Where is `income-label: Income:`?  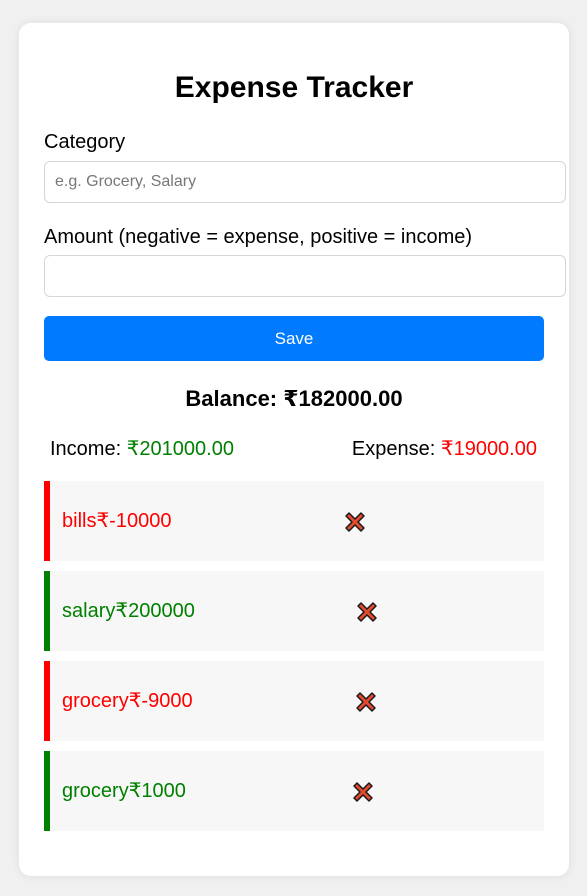 income-label: Income: is located at coordinates (88, 449).